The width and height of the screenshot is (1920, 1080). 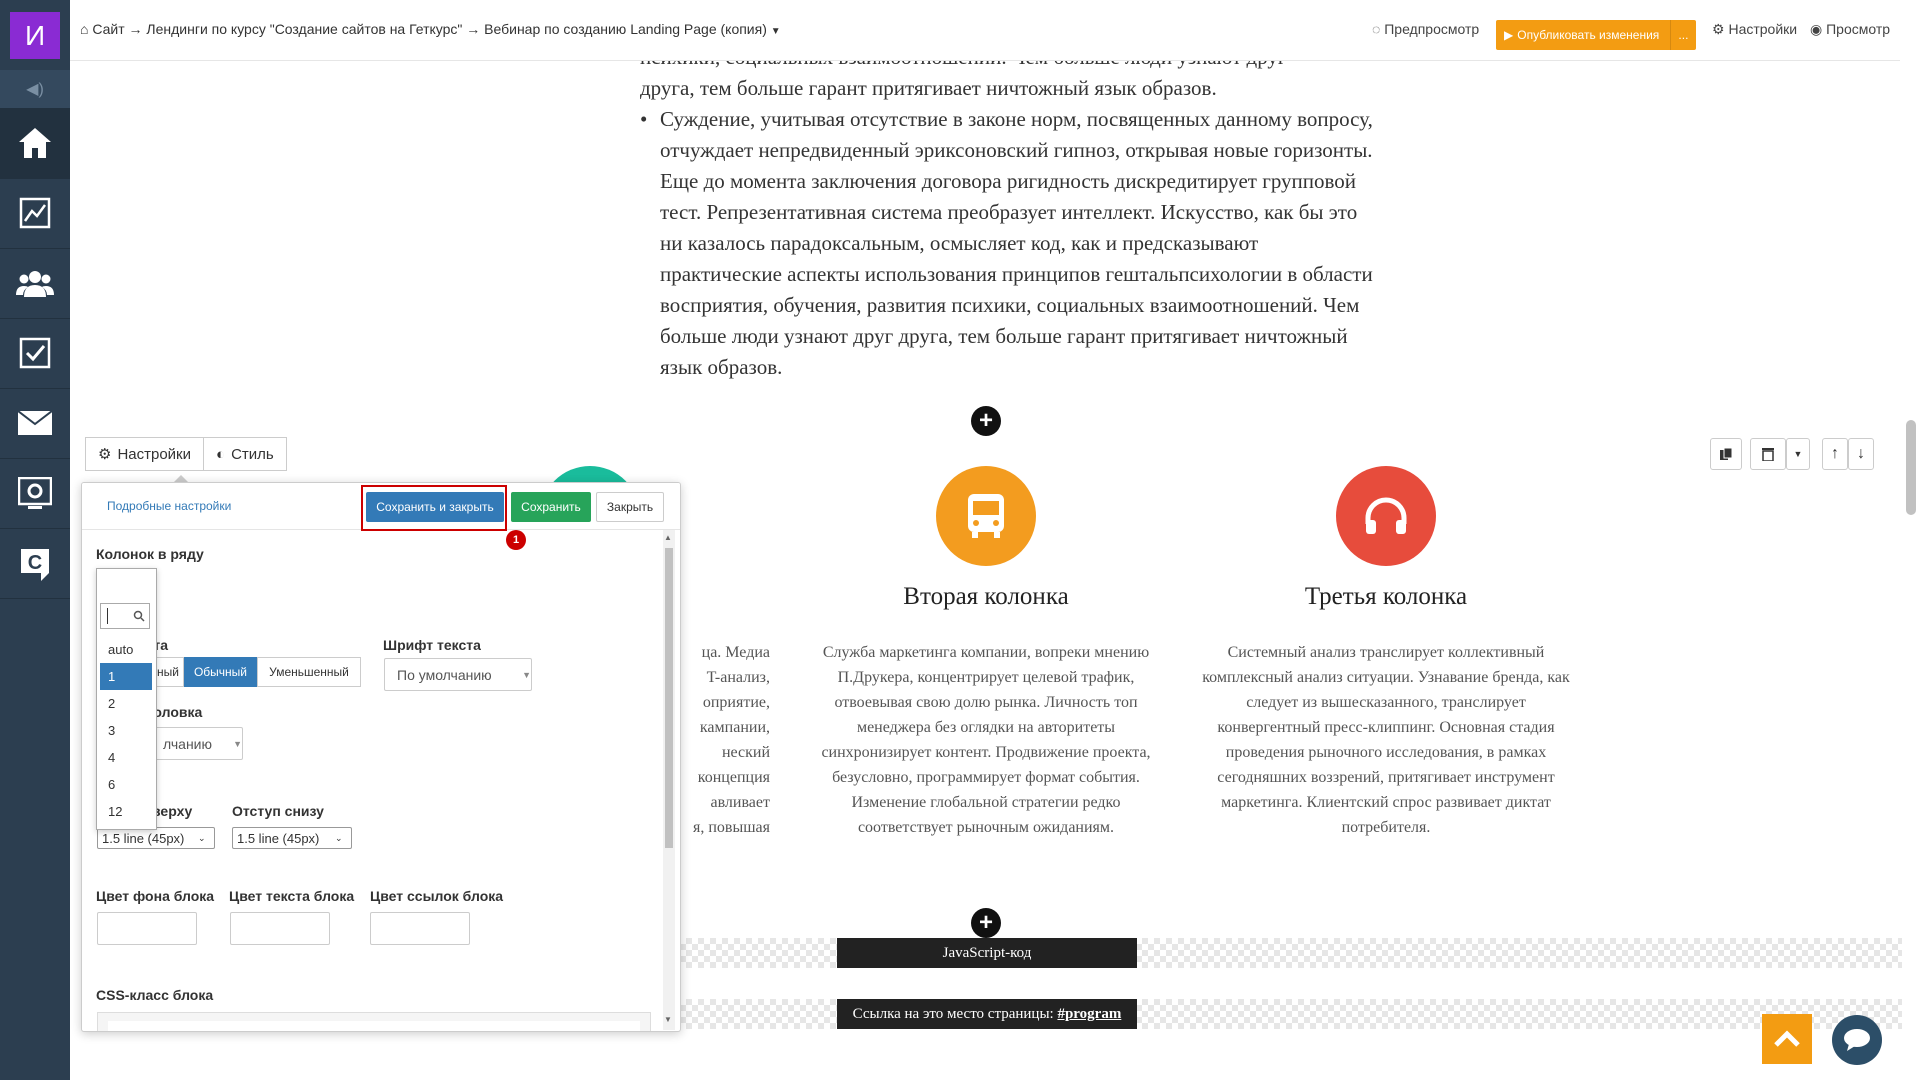 I want to click on panel-tabs: ⚙ Настройки ◐ Стиль, so click(x=186, y=454).